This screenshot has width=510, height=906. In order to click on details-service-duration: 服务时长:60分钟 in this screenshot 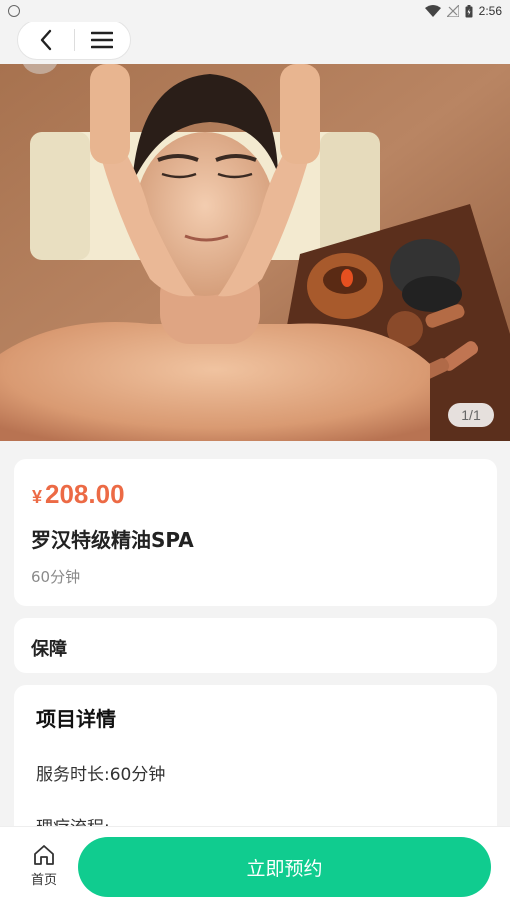, I will do `click(101, 775)`.